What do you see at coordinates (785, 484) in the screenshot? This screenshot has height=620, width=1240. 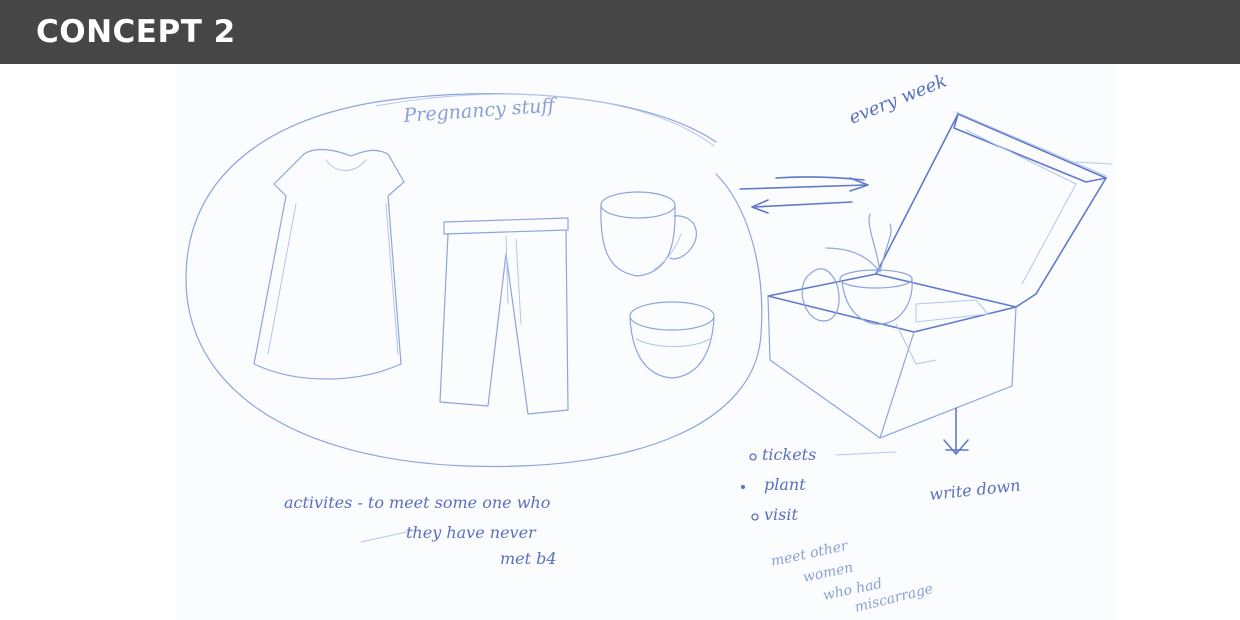 I see `box-item-2: plant` at bounding box center [785, 484].